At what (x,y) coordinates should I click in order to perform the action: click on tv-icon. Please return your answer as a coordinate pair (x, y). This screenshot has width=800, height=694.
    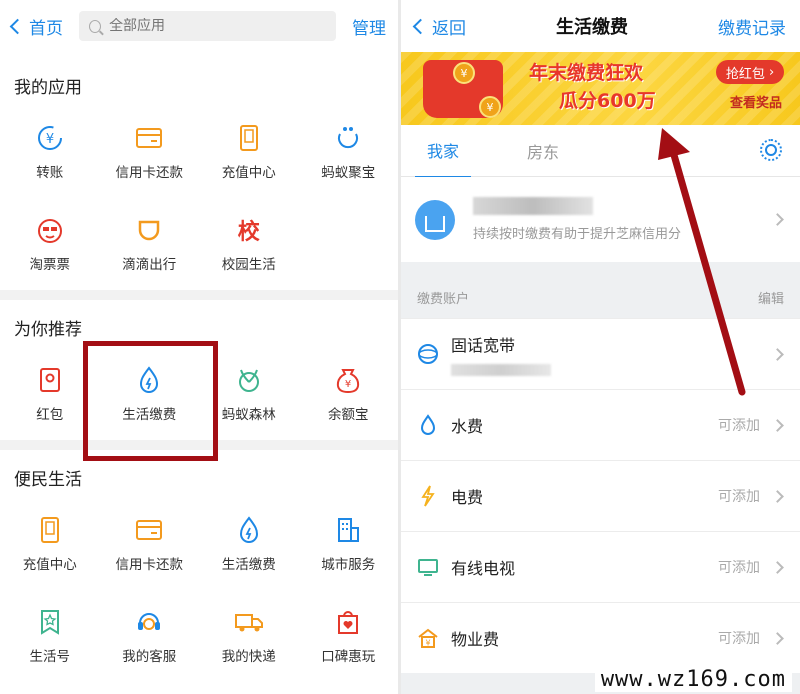
    Looking at the image, I should click on (428, 567).